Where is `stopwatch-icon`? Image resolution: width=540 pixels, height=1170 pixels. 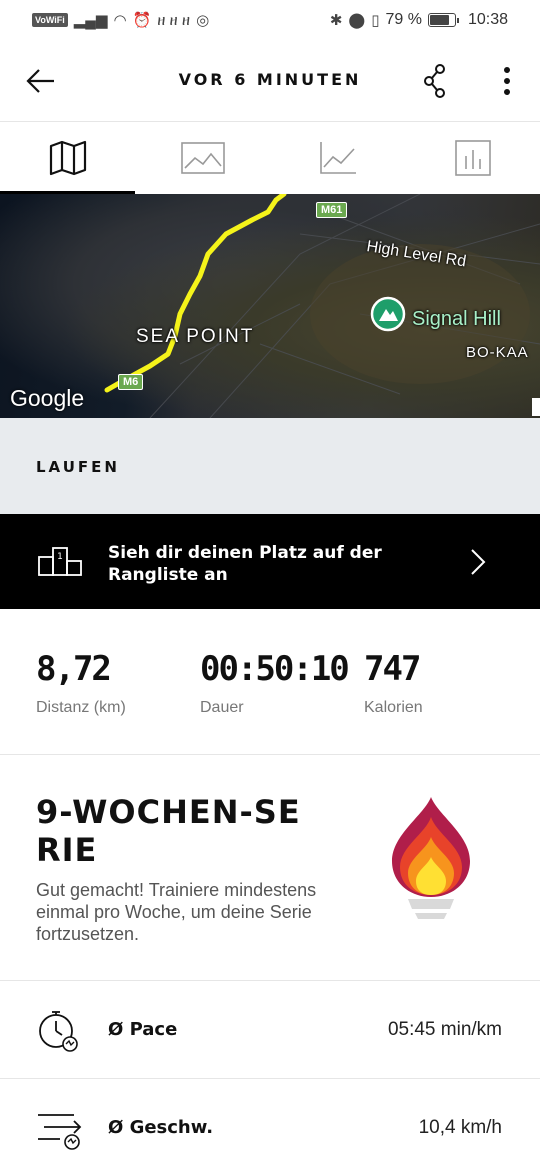
stopwatch-icon is located at coordinates (58, 1031).